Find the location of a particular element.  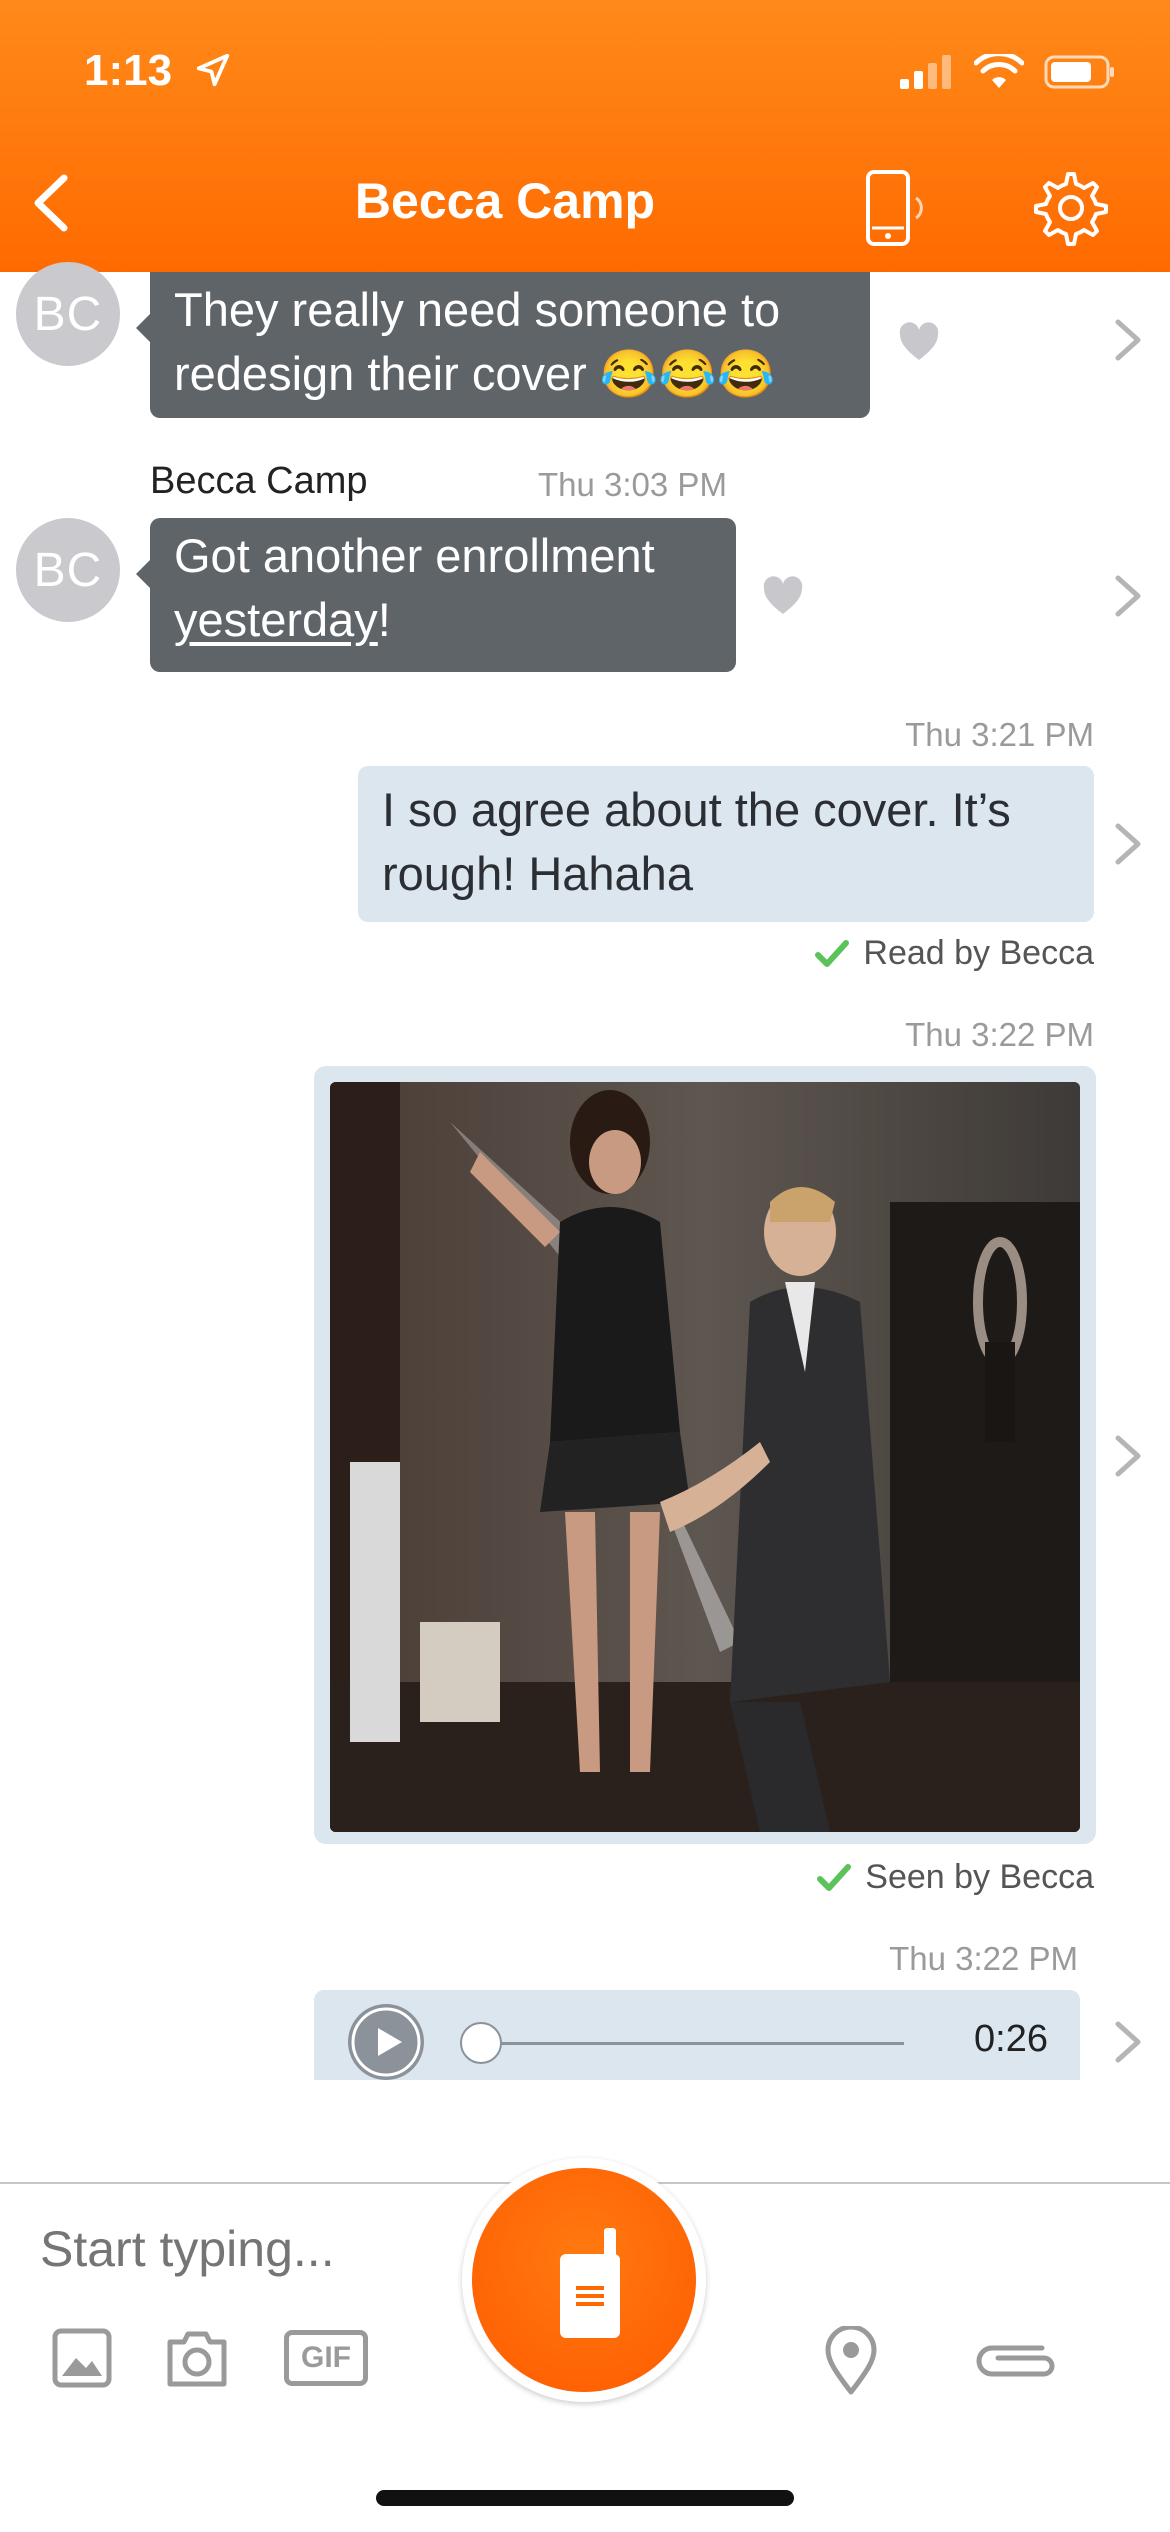

message-input is located at coordinates (250, 2249).